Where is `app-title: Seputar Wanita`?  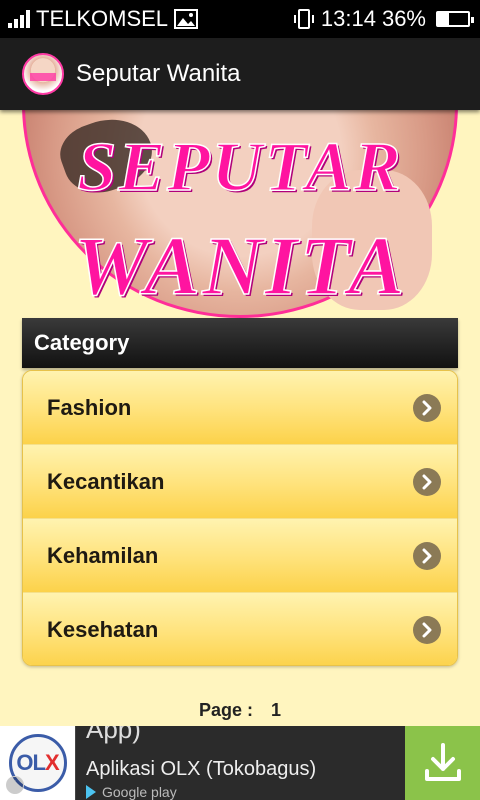 app-title: Seputar Wanita is located at coordinates (158, 73).